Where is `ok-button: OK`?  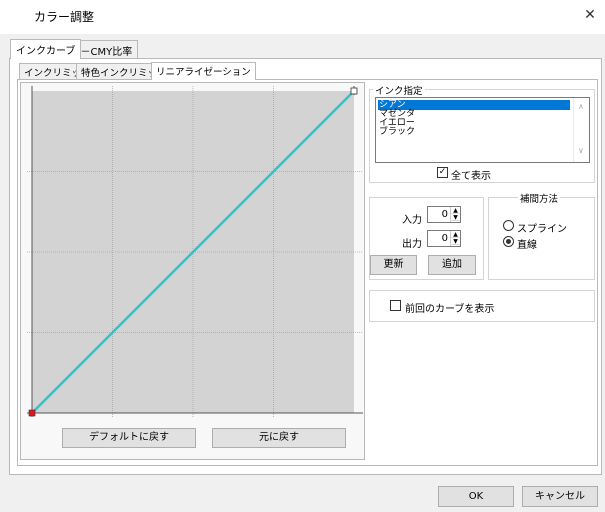
ok-button: OK is located at coordinates (476, 496).